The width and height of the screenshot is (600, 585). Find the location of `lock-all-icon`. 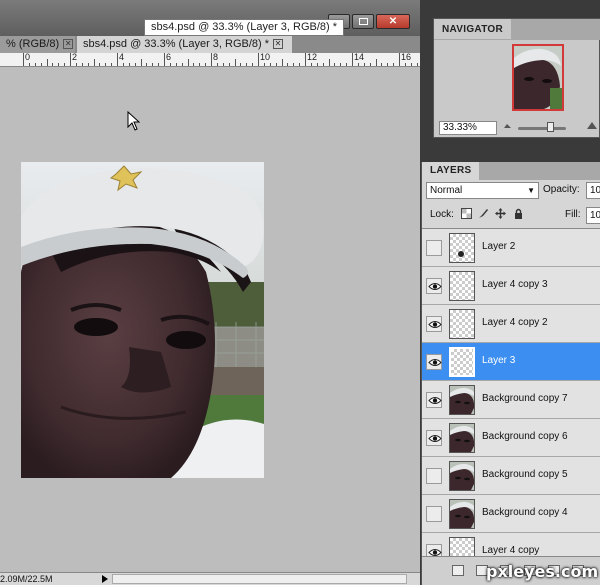

lock-all-icon is located at coordinates (518, 213).